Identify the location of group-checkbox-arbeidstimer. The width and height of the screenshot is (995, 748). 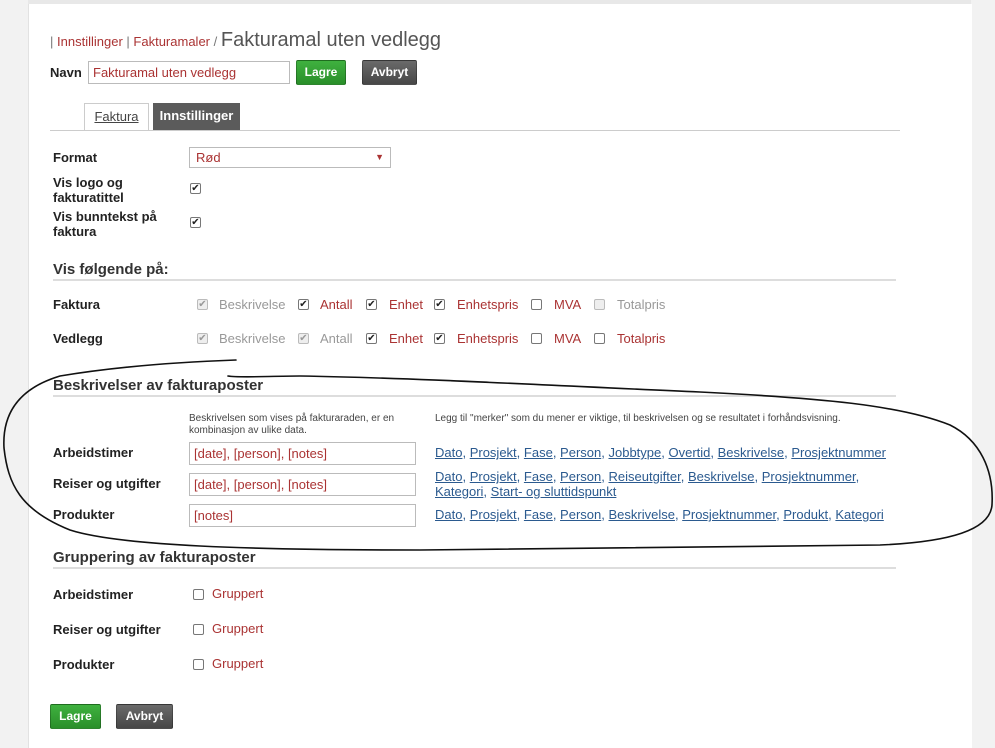
(198, 594).